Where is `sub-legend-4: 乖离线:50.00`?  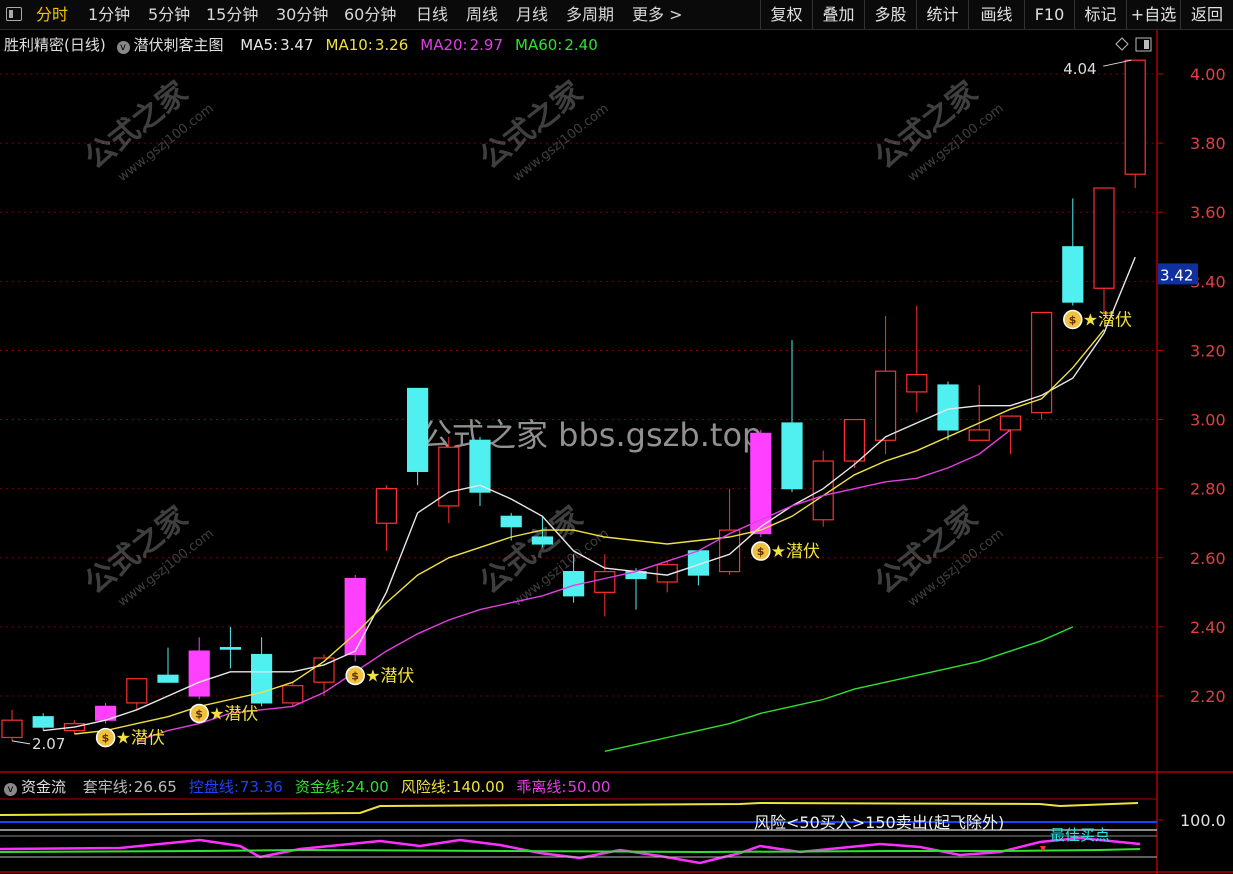 sub-legend-4: 乖离线:50.00 is located at coordinates (566, 787).